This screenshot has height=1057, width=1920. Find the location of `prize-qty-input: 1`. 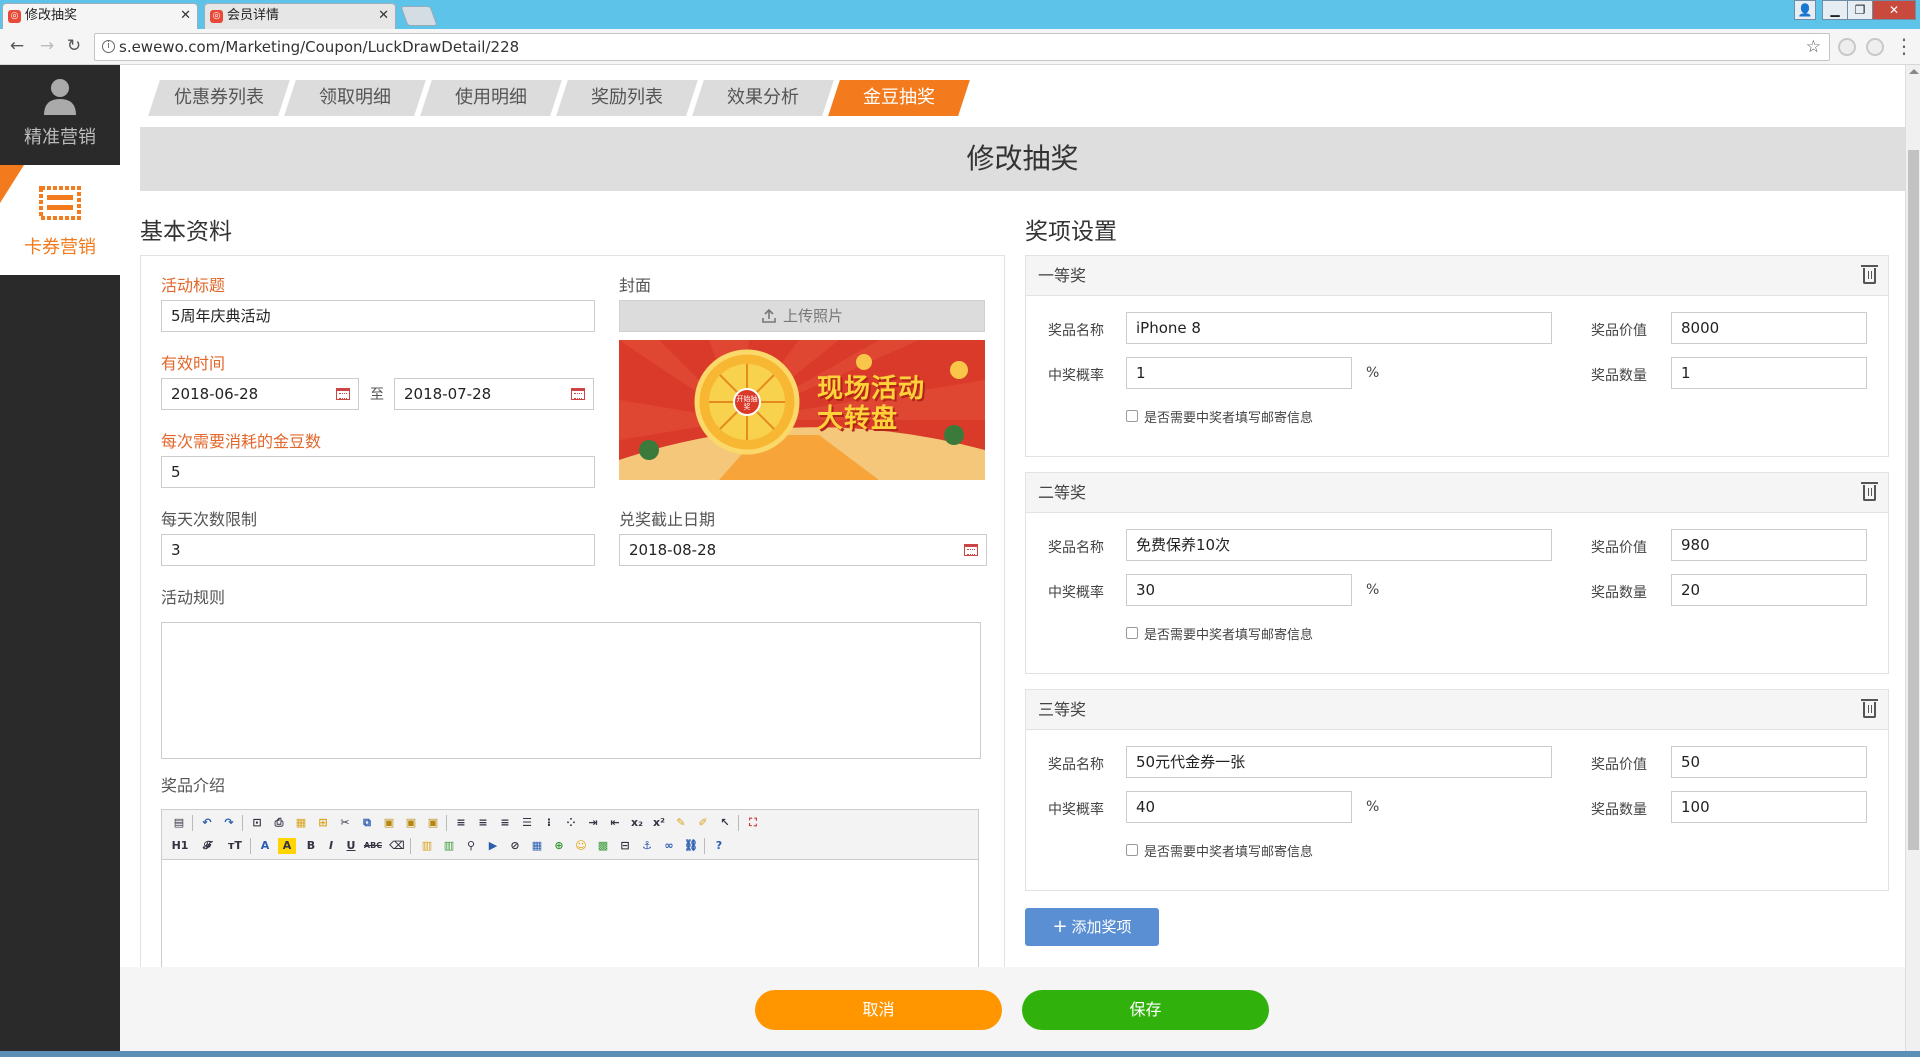

prize-qty-input: 1 is located at coordinates (1769, 373).